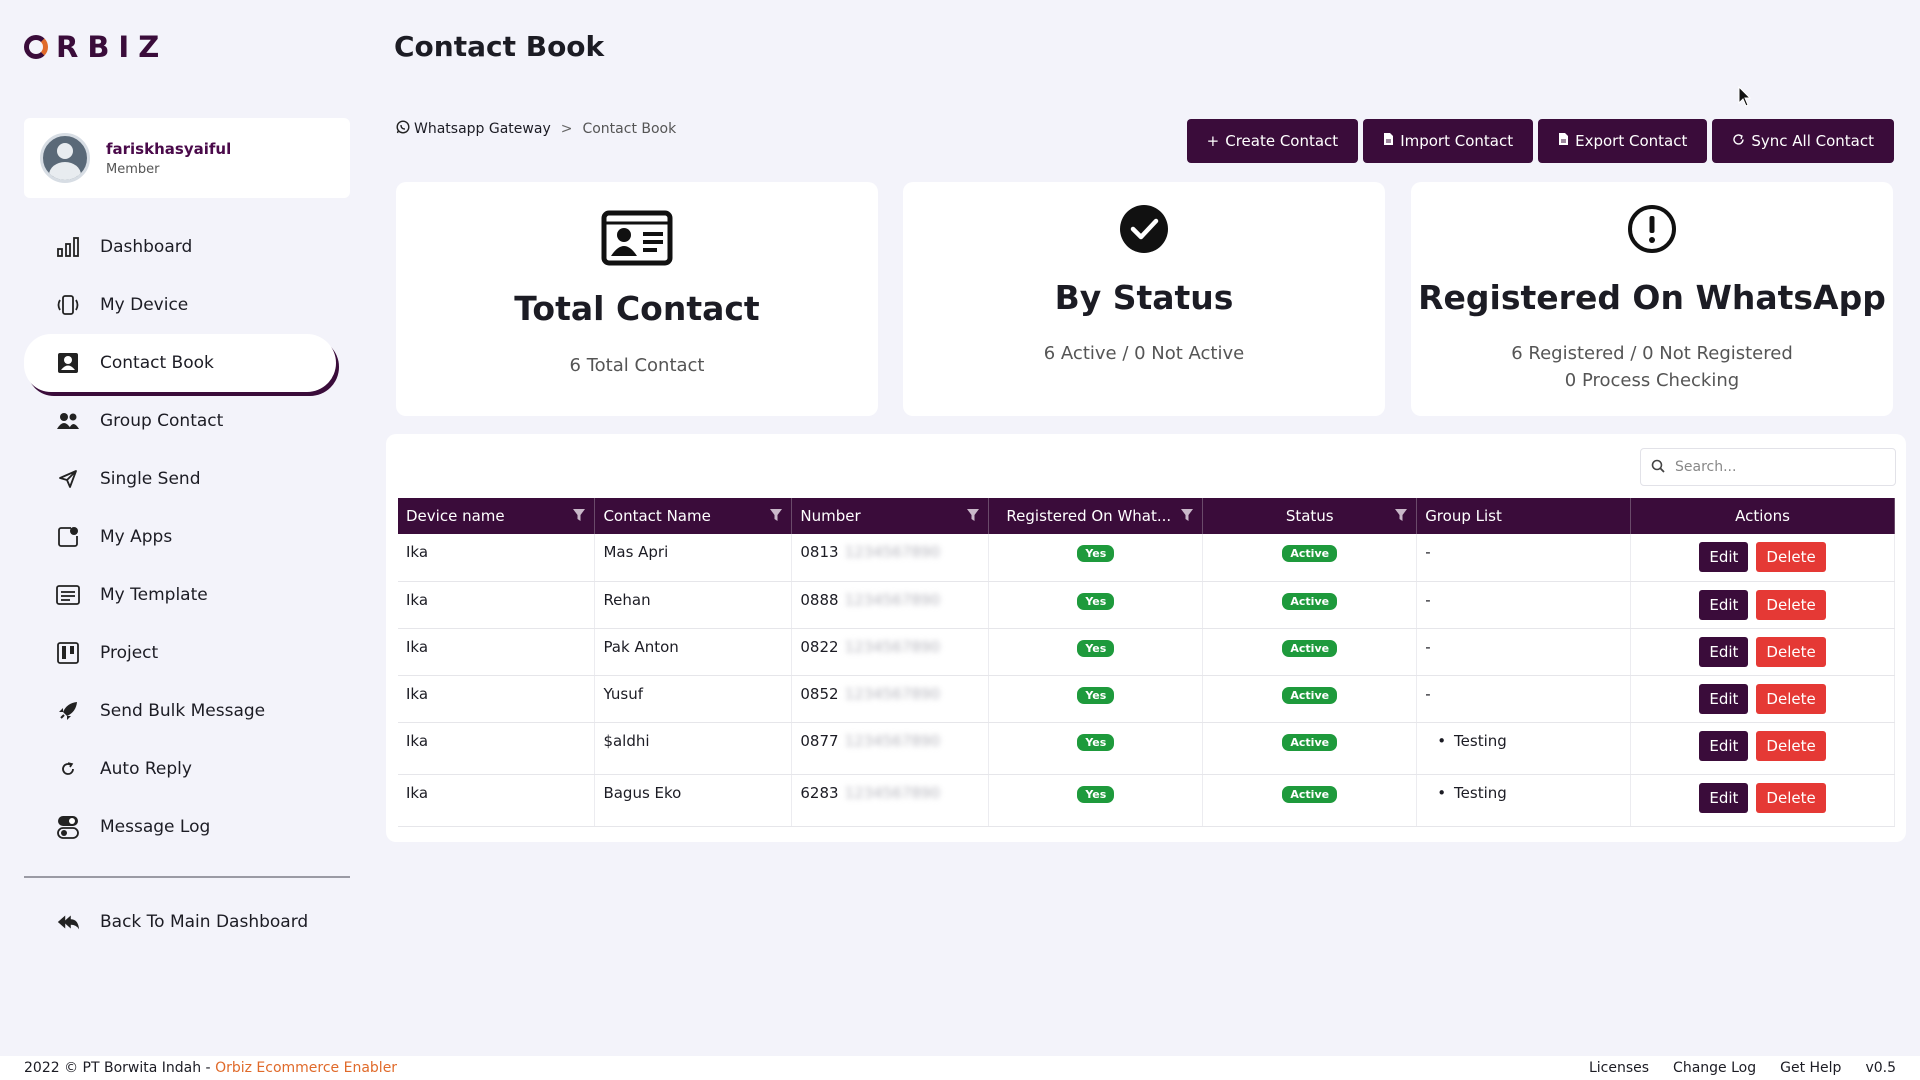 The image size is (1920, 1080). Describe the element at coordinates (693, 558) in the screenshot. I see `cell-contact-name: Mas Apri` at that location.